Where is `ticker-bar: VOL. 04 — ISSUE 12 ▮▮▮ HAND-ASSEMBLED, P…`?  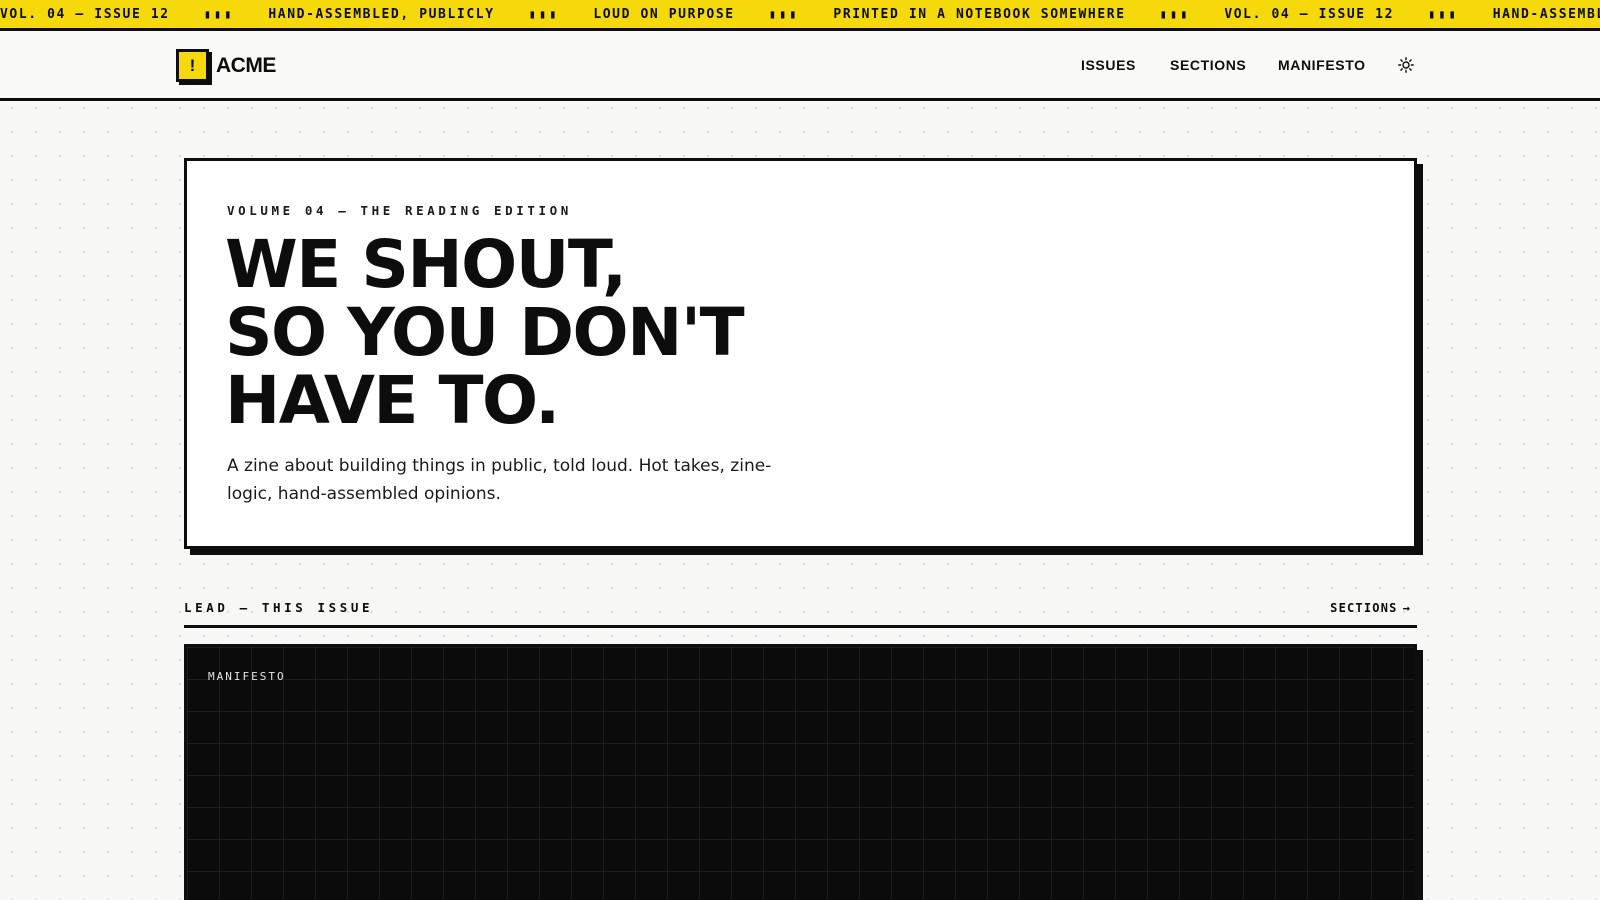
ticker-bar: VOL. 04 — ISSUE 12 ▮▮▮ HAND-ASSEMBLED, P… is located at coordinates (800, 15).